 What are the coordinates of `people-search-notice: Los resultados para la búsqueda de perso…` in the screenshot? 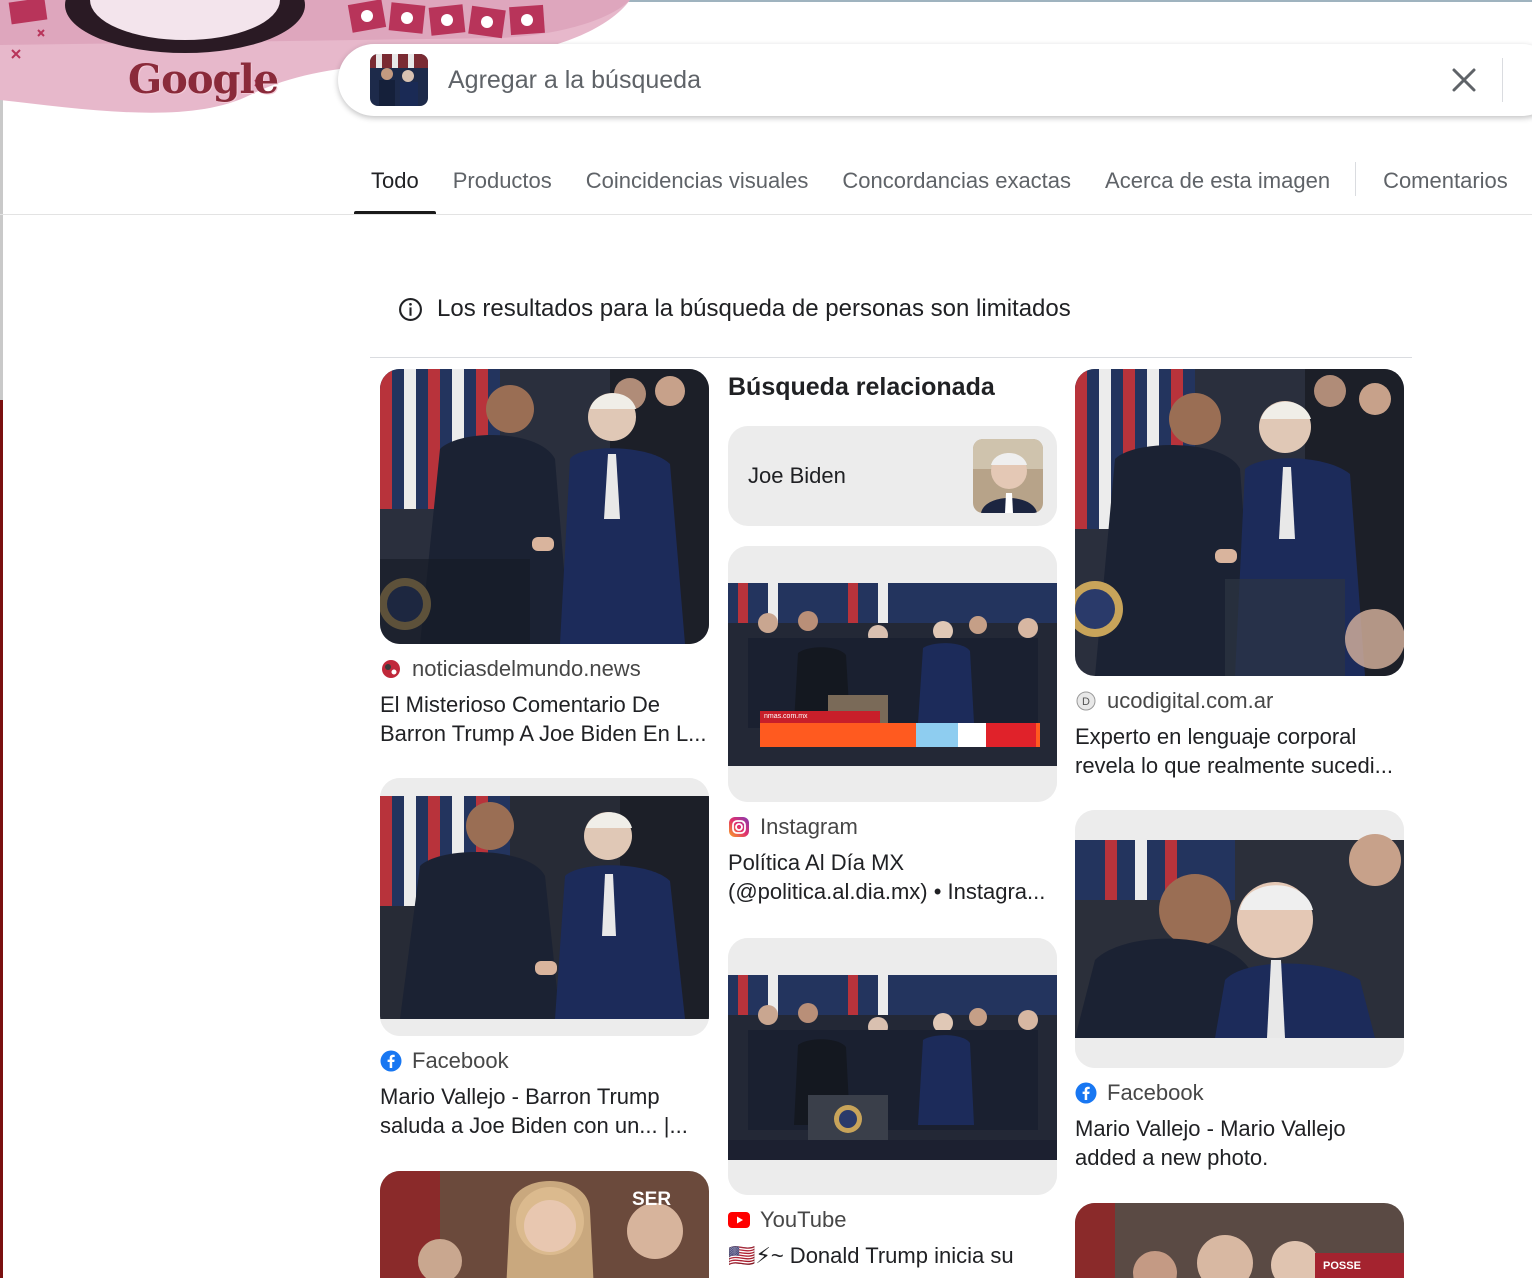 It's located at (734, 309).